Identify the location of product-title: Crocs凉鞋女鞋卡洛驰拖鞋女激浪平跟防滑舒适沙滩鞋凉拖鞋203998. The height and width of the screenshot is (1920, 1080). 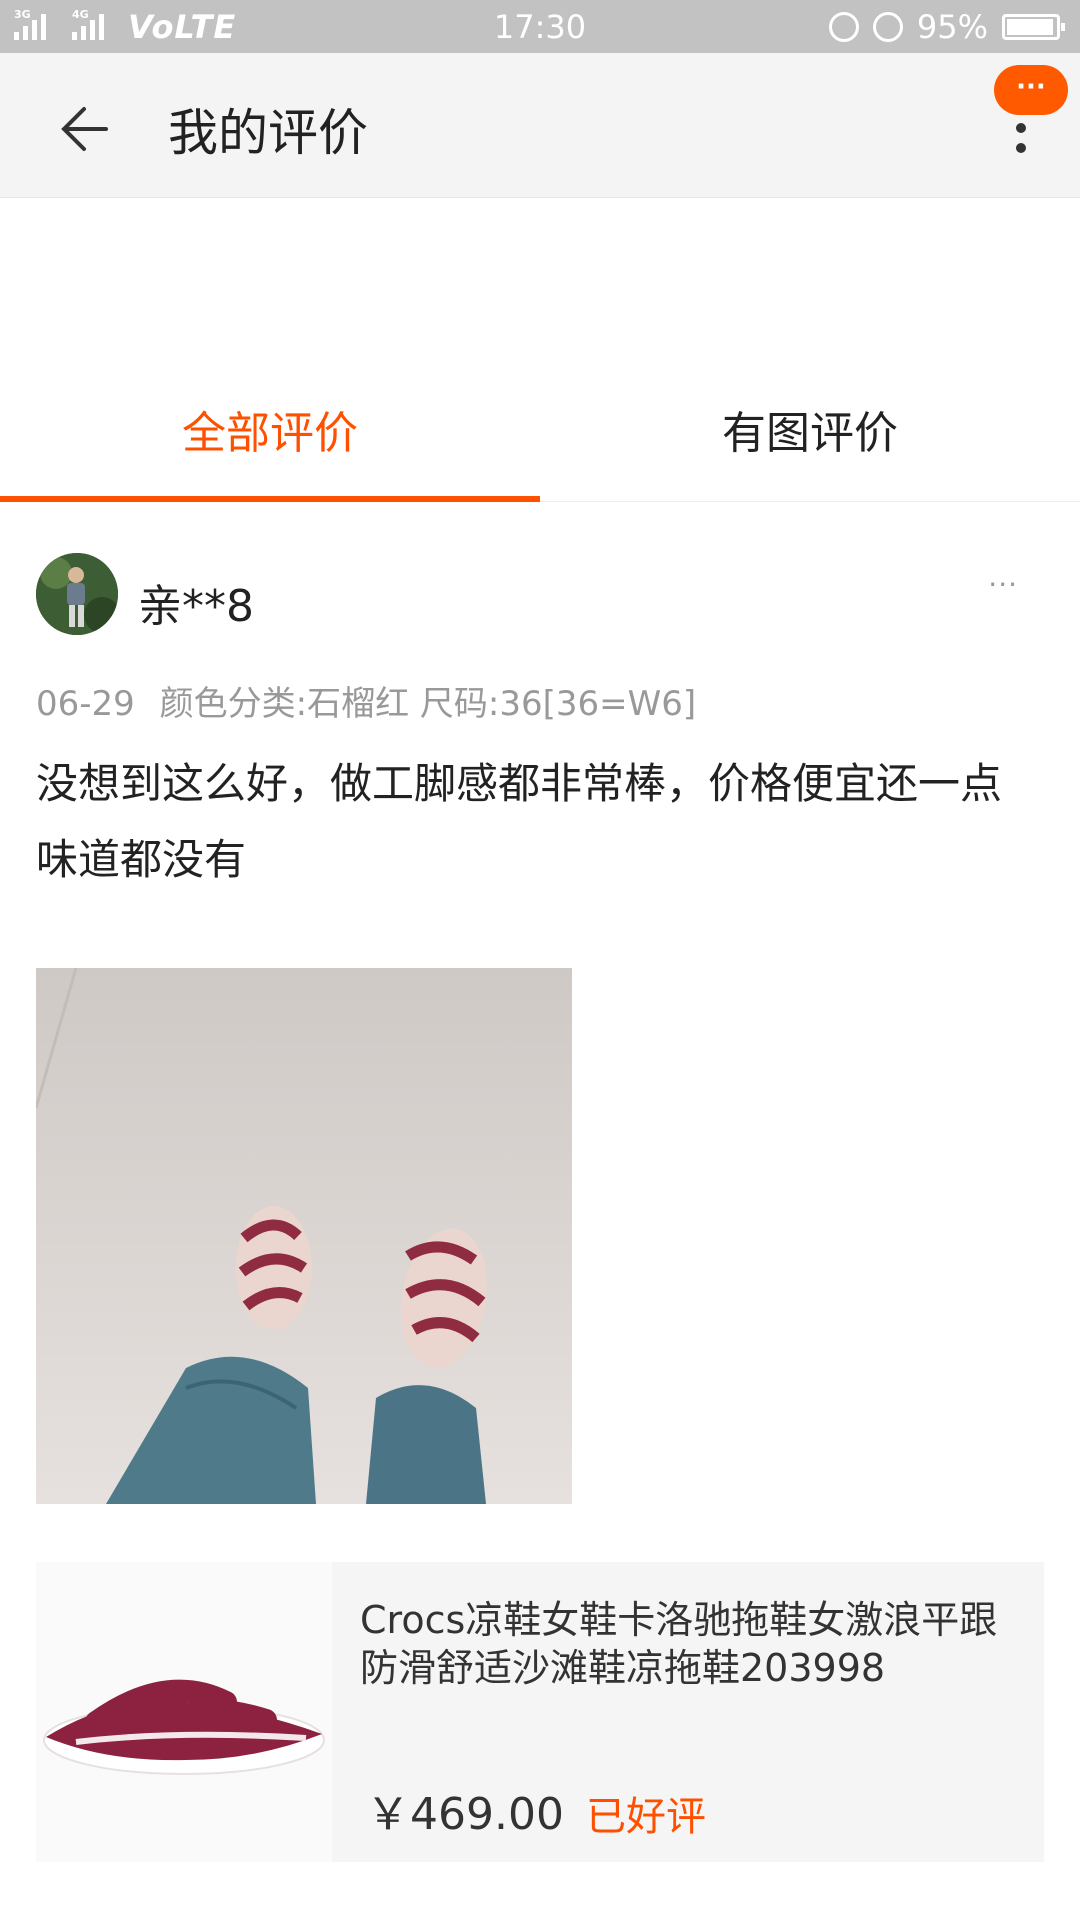
(679, 1644).